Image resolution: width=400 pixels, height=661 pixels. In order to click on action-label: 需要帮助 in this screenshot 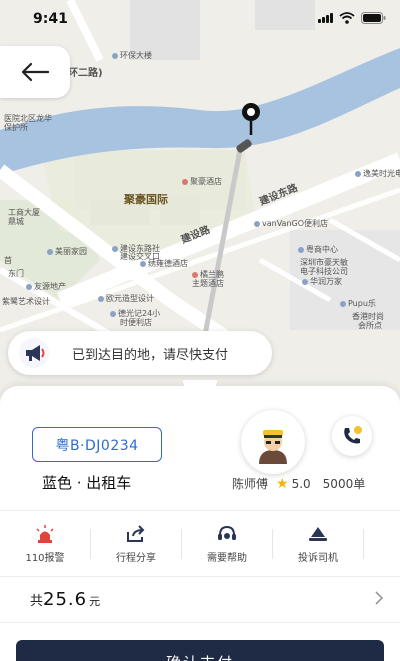, I will do `click(227, 558)`.